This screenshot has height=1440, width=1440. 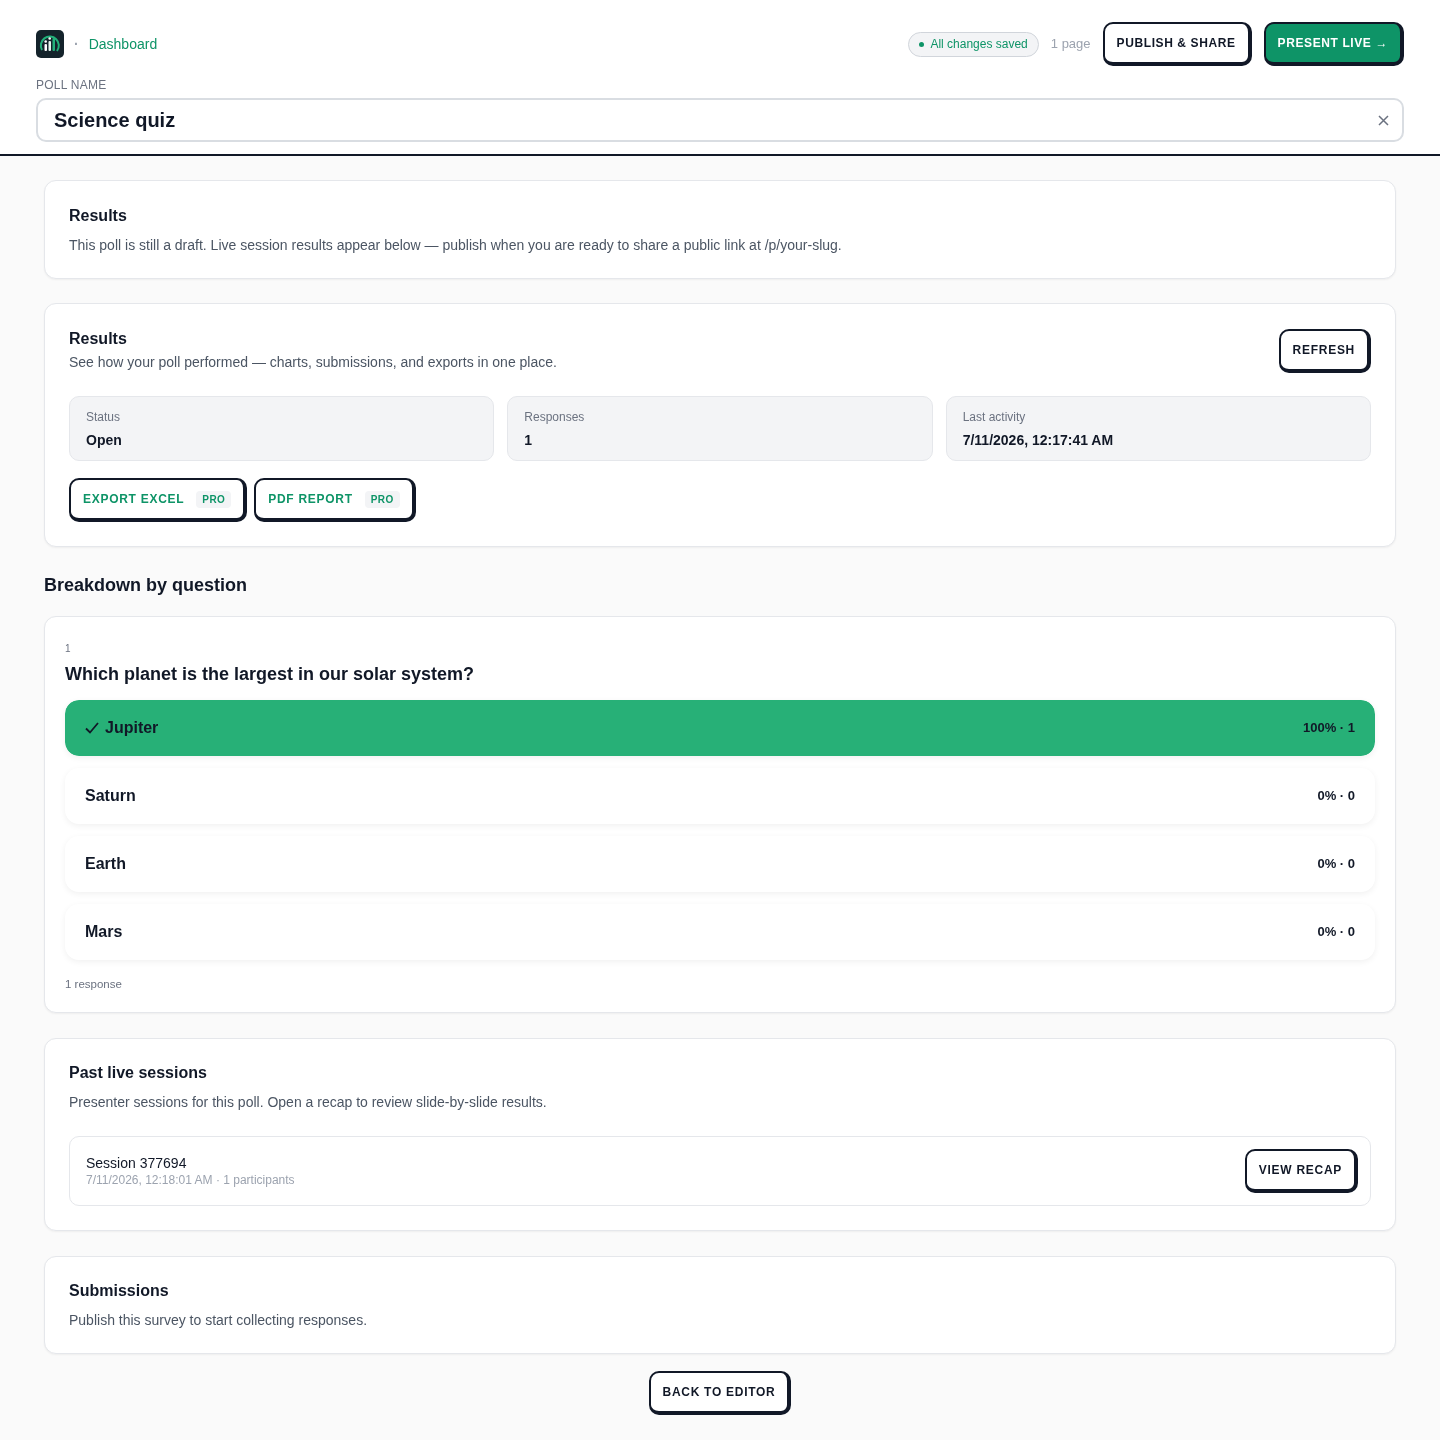 I want to click on pdf-report-button: PDF REPORT PRO, so click(x=335, y=500).